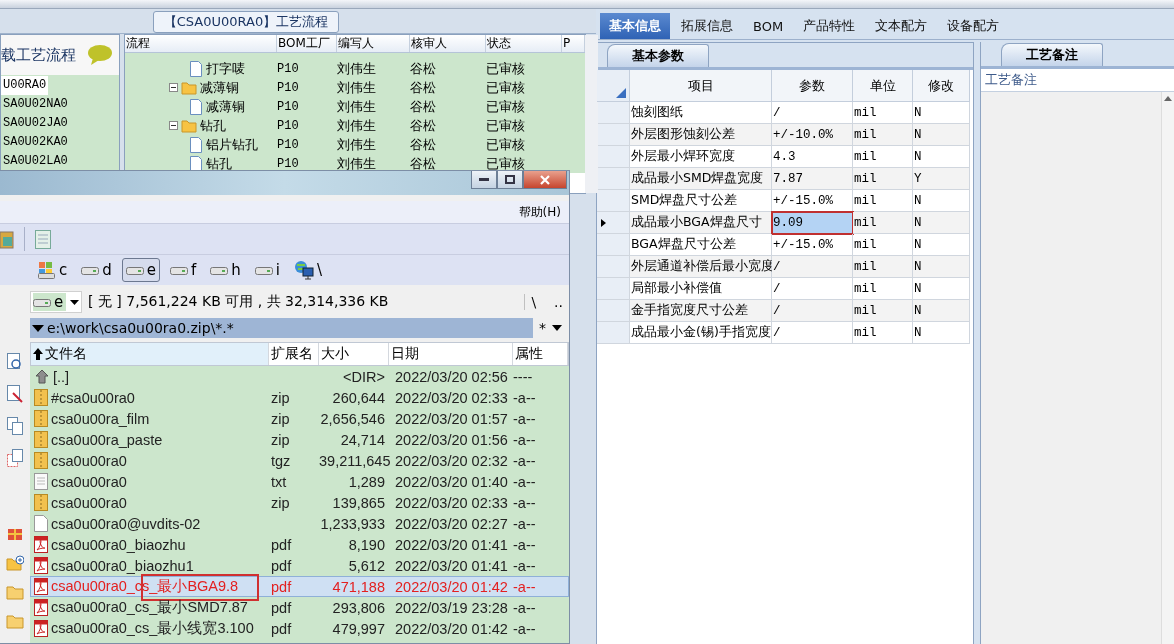  Describe the element at coordinates (812, 223) in the screenshot. I see `table-cell: 9.09` at that location.